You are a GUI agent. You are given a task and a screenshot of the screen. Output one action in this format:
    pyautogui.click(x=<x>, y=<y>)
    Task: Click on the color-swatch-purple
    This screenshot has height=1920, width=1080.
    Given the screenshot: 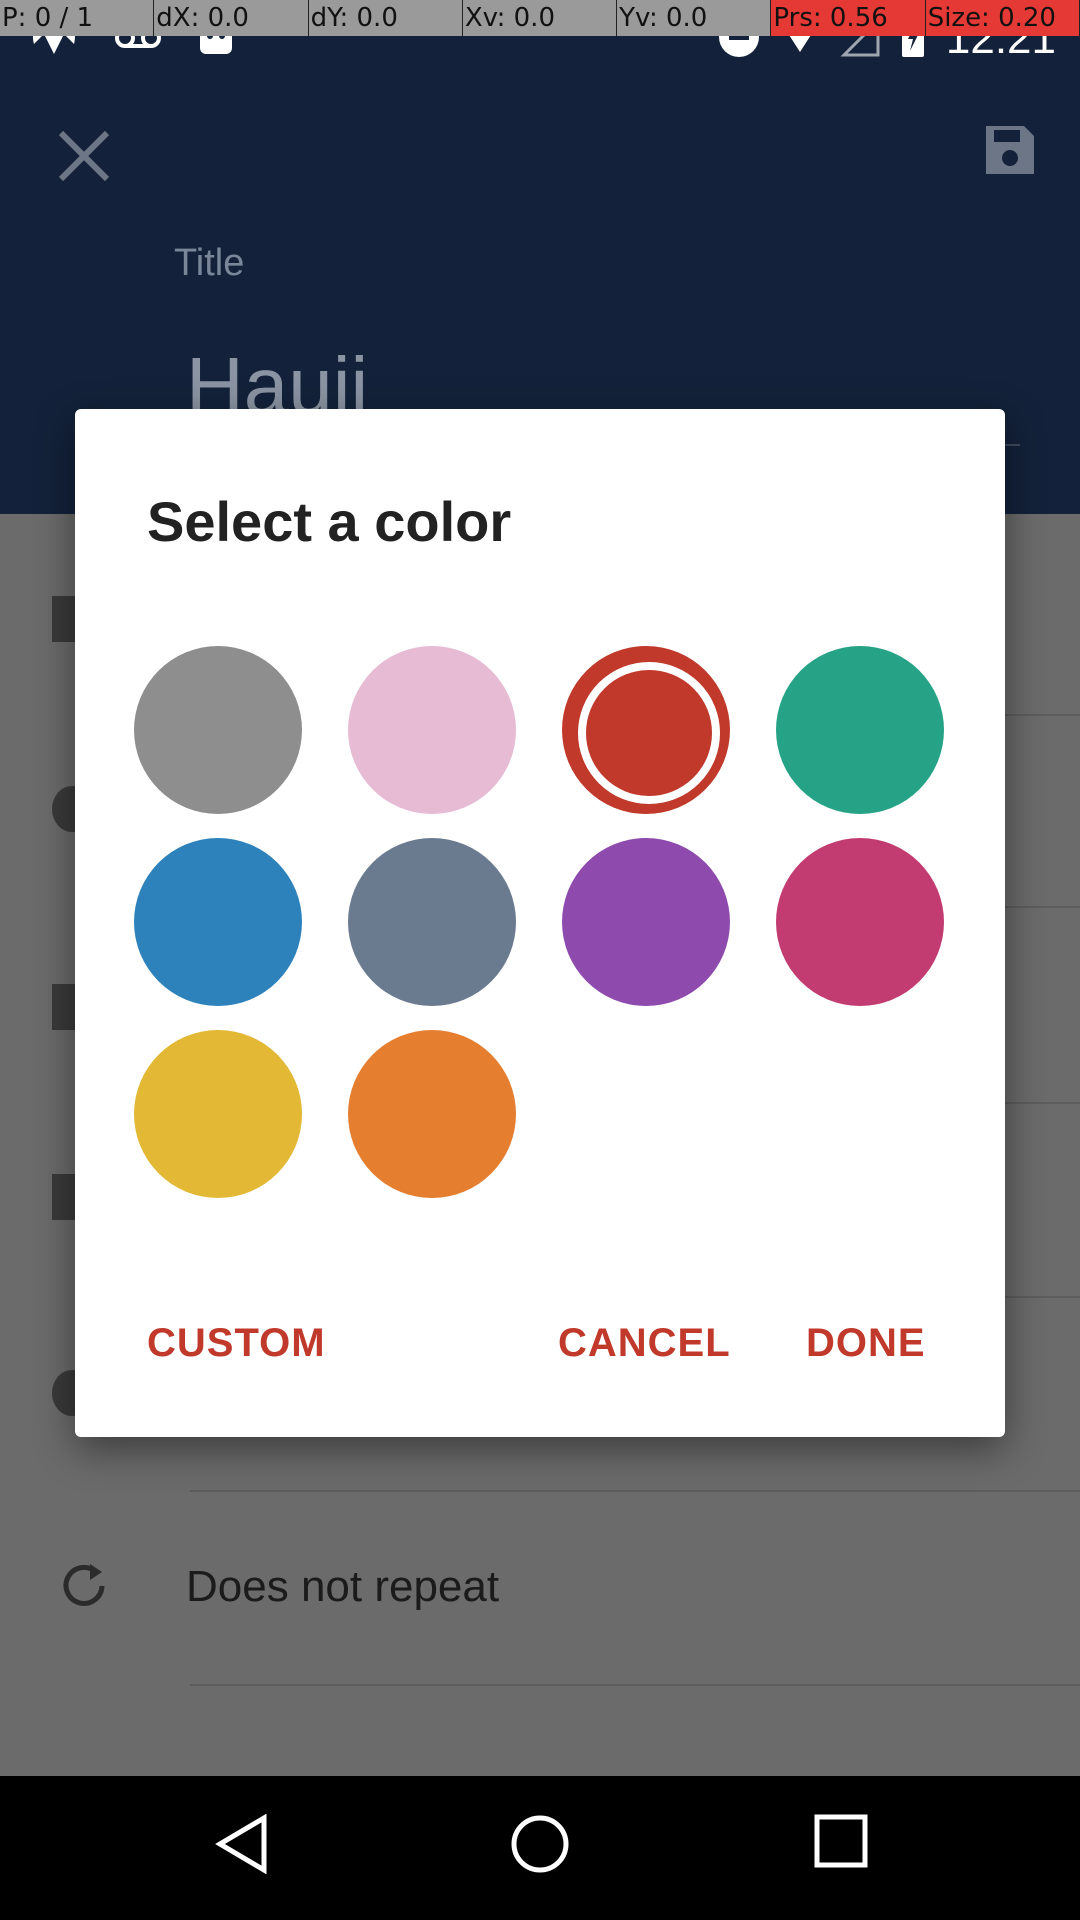 What is the action you would take?
    pyautogui.click(x=646, y=922)
    